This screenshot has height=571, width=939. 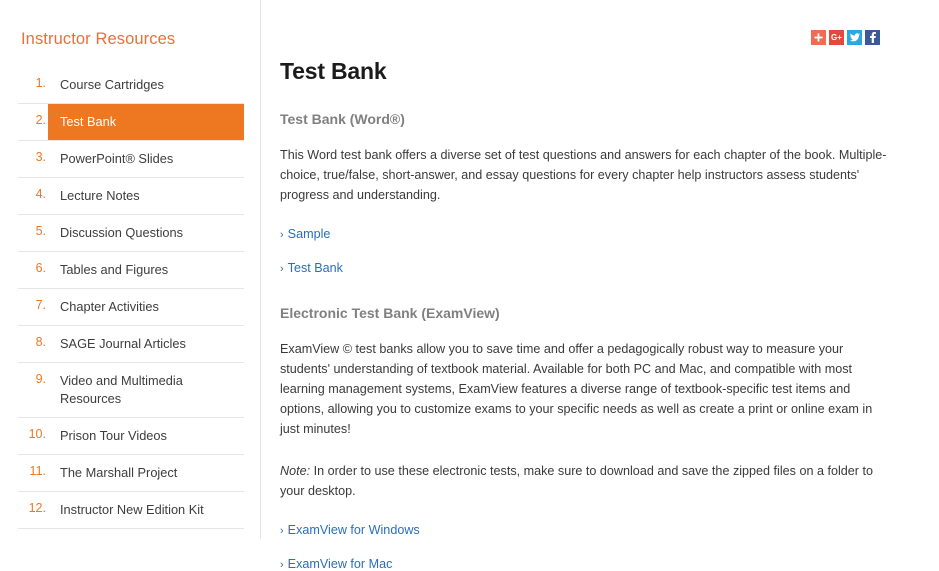 I want to click on sidebar-item-discussion-questions: 5. Discussion Questions, so click(x=131, y=232).